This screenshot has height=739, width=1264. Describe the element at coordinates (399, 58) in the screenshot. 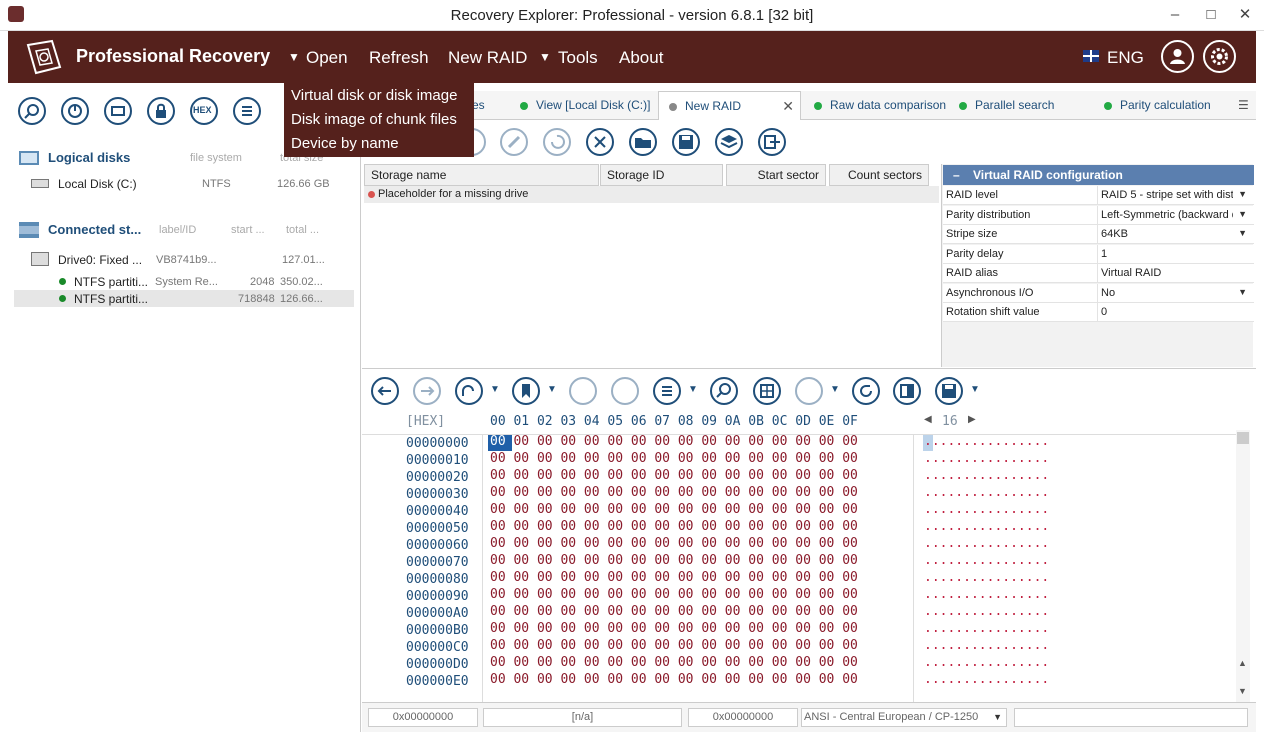

I see `menu-refresh: Refresh` at that location.